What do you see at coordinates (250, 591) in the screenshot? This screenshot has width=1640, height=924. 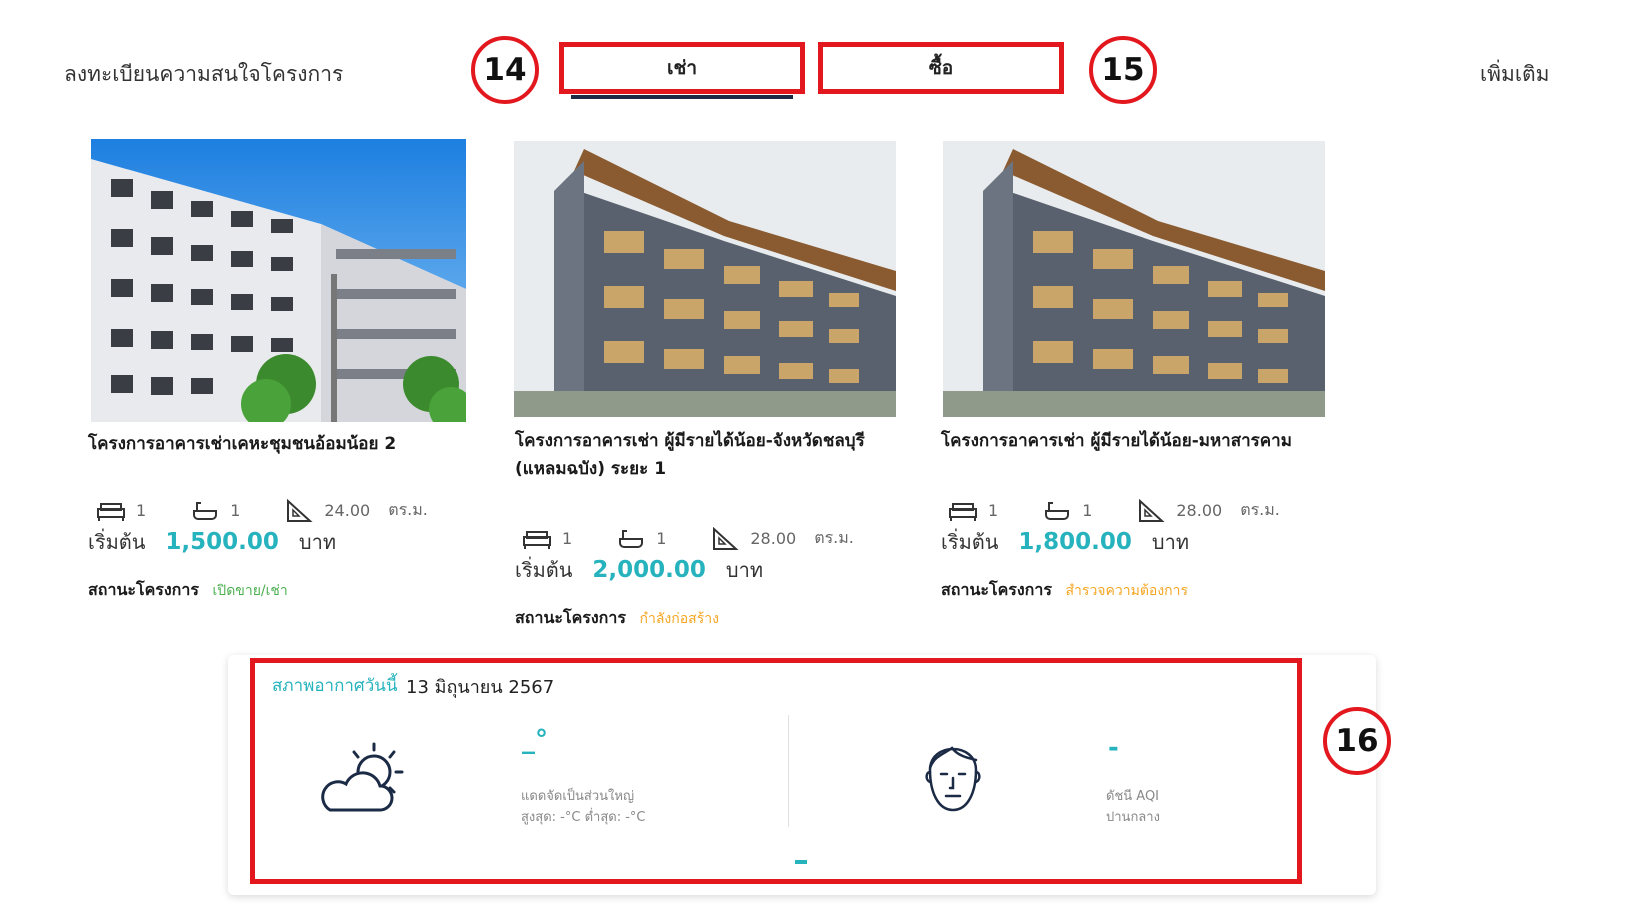 I see `status-badge: เปิดขาย/เช่า` at bounding box center [250, 591].